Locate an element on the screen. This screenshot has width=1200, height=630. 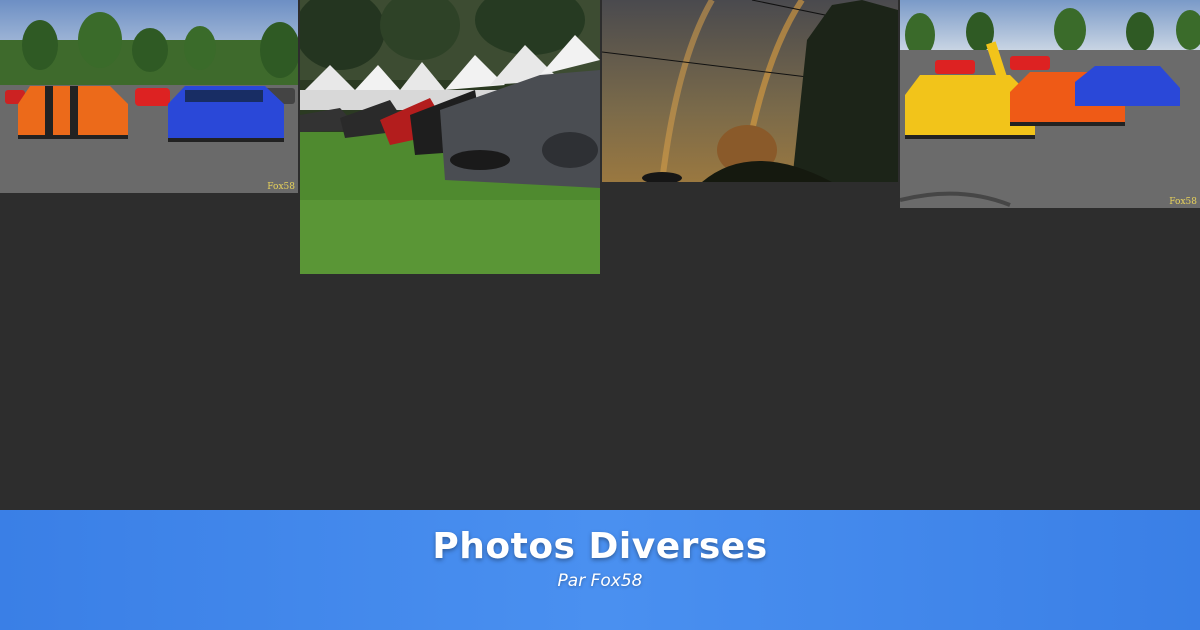
photo-2-image is located at coordinates (450, 137).